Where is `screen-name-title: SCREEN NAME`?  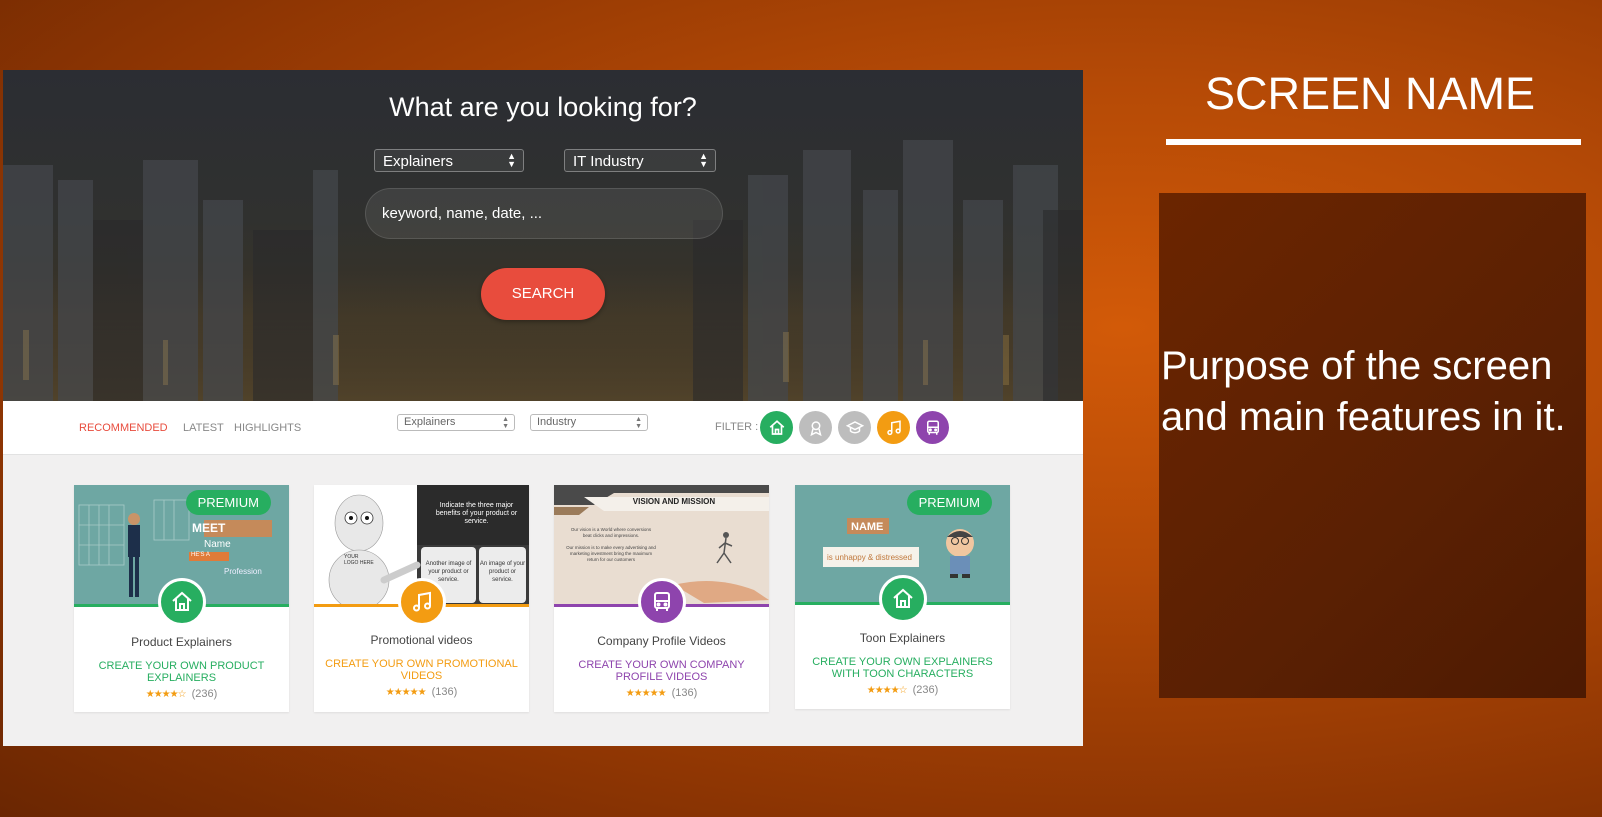
screen-name-title: SCREEN NAME is located at coordinates (1370, 93).